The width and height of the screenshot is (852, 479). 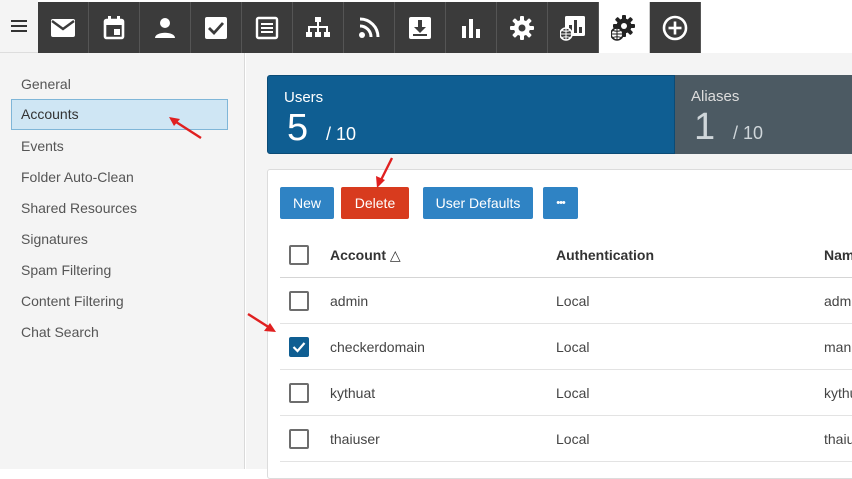 What do you see at coordinates (705, 127) in the screenshot?
I see `aliases-stat-count: 1` at bounding box center [705, 127].